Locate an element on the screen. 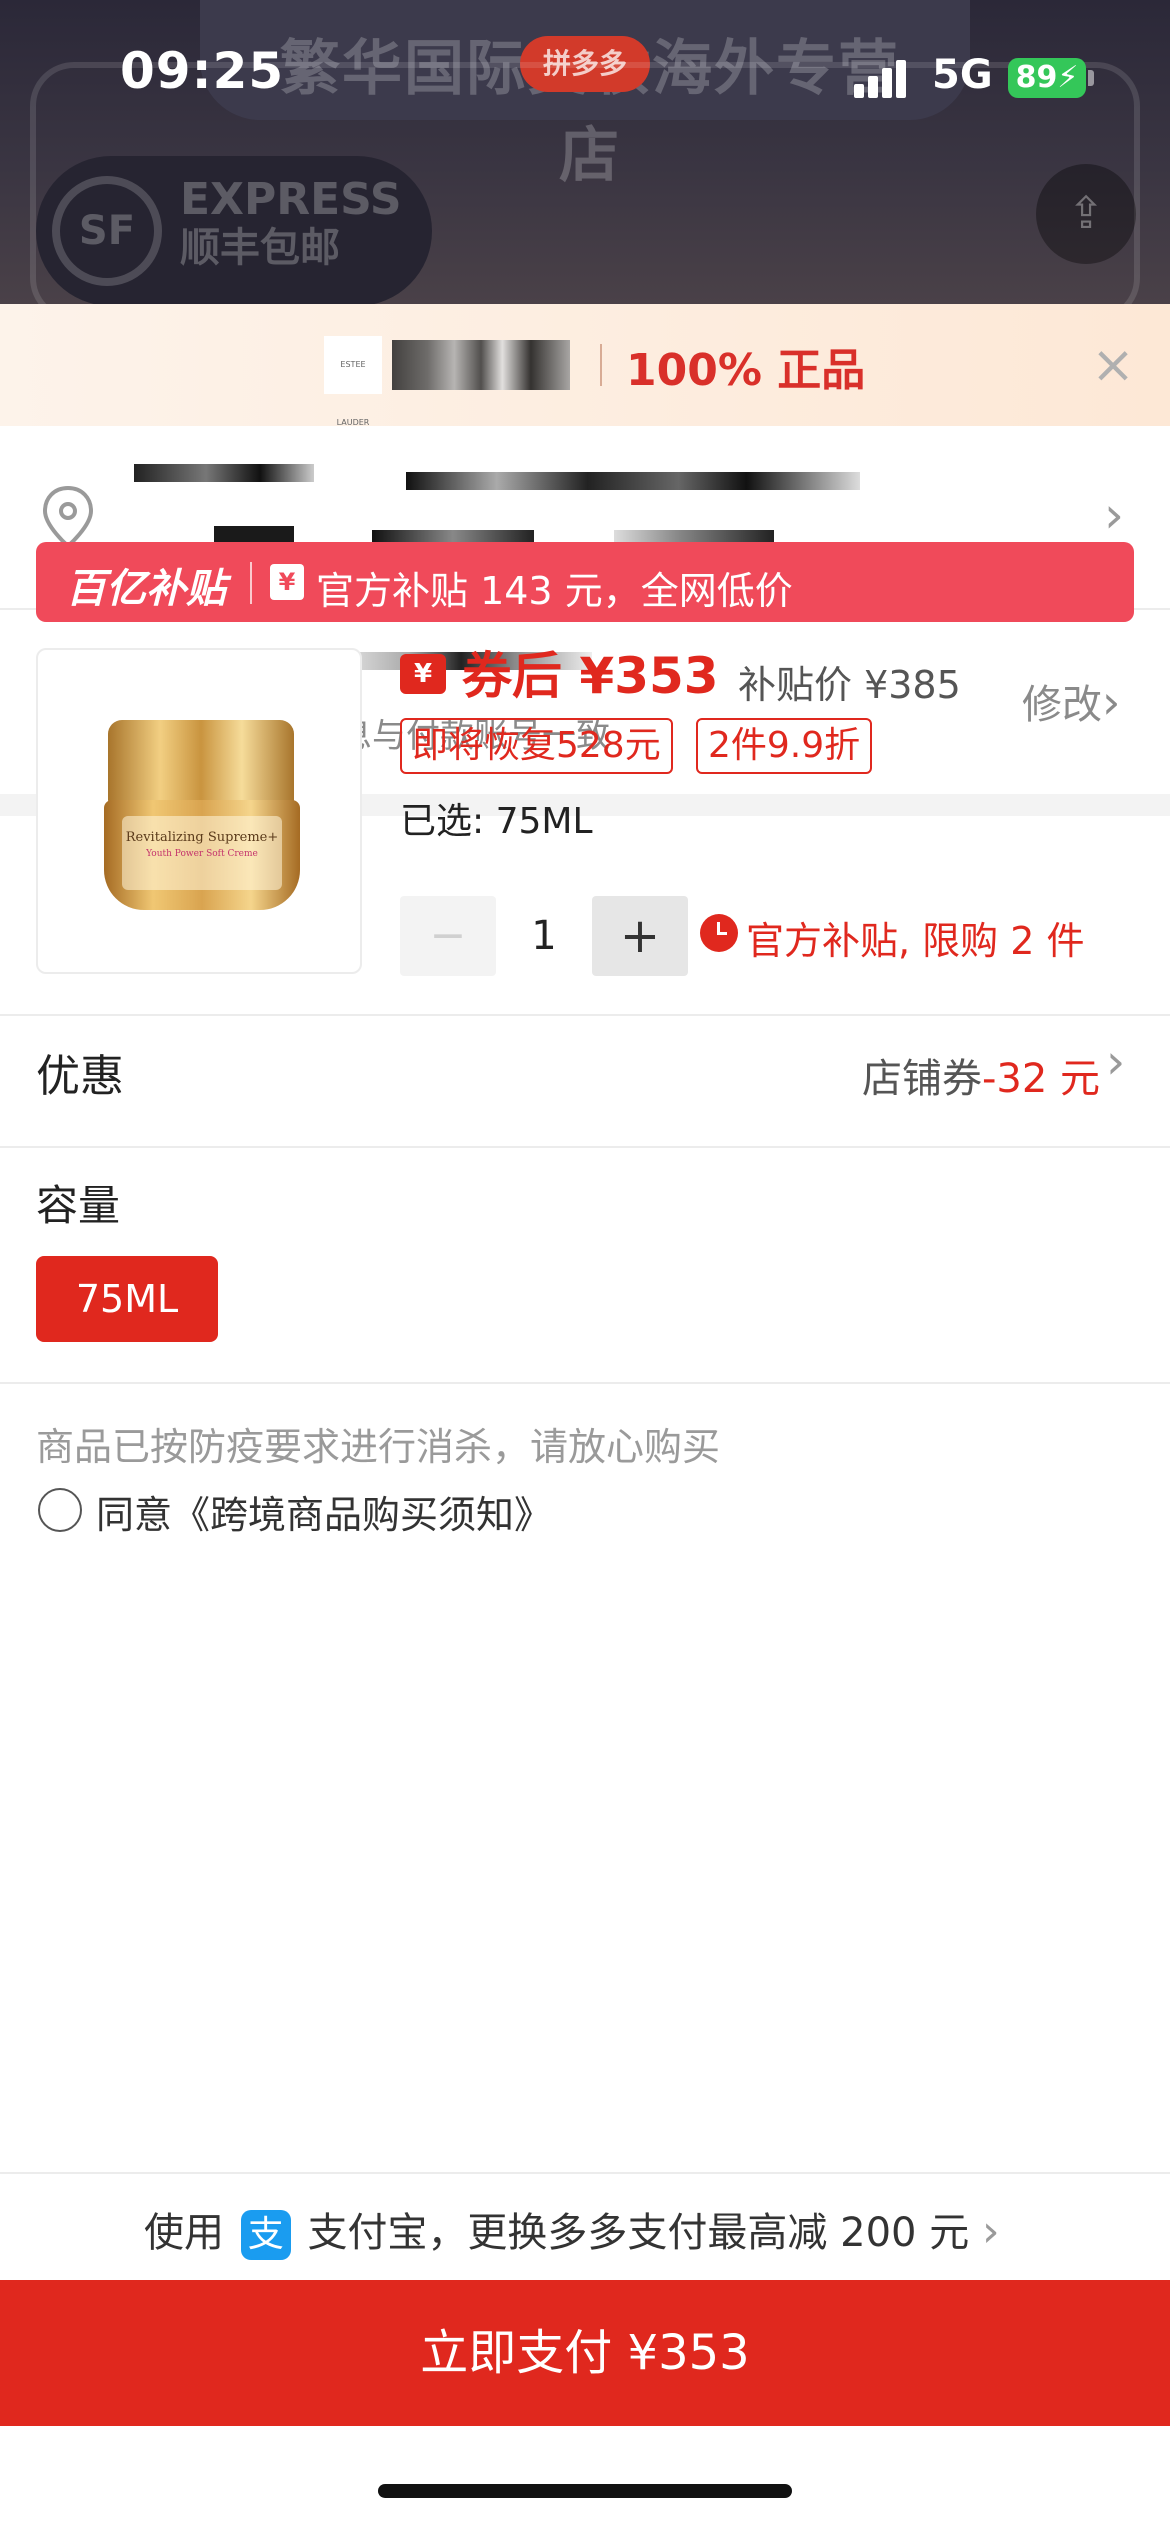  status-time: 09:25 is located at coordinates (202, 71).